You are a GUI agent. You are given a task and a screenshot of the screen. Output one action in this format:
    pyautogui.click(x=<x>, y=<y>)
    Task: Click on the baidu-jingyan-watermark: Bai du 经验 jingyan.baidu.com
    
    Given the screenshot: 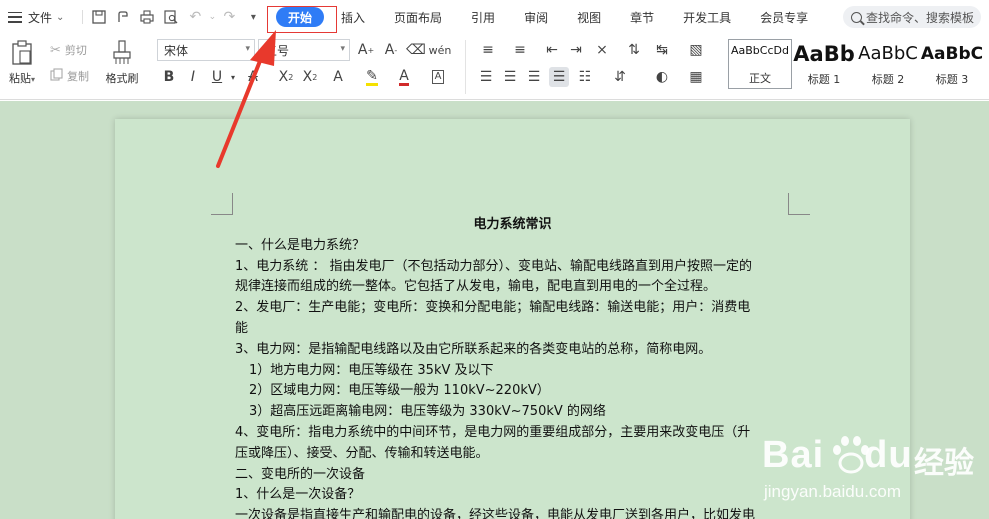 What is the action you would take?
    pyautogui.click(x=874, y=474)
    